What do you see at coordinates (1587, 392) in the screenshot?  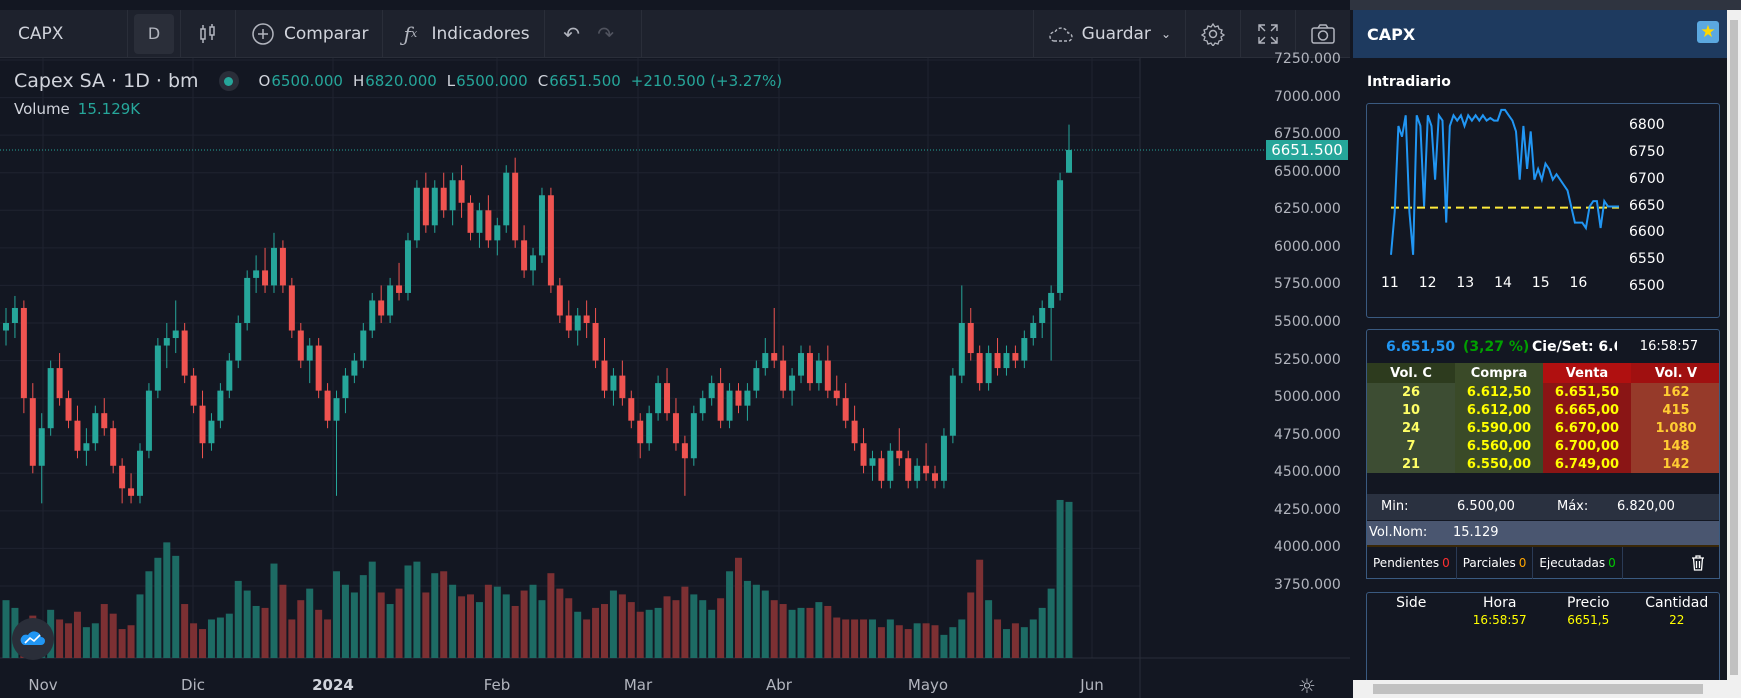 I see `ask-price: 6.651,50` at bounding box center [1587, 392].